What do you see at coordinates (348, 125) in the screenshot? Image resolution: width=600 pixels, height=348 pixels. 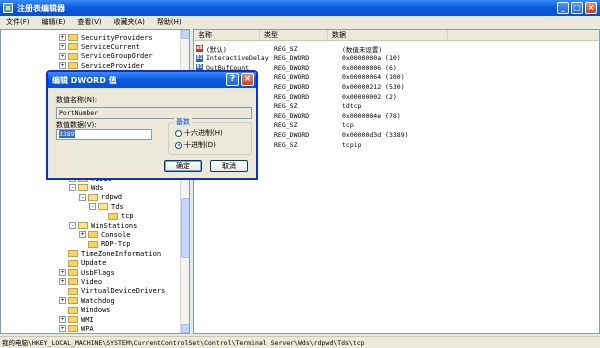 I see `value-data: tcp` at bounding box center [348, 125].